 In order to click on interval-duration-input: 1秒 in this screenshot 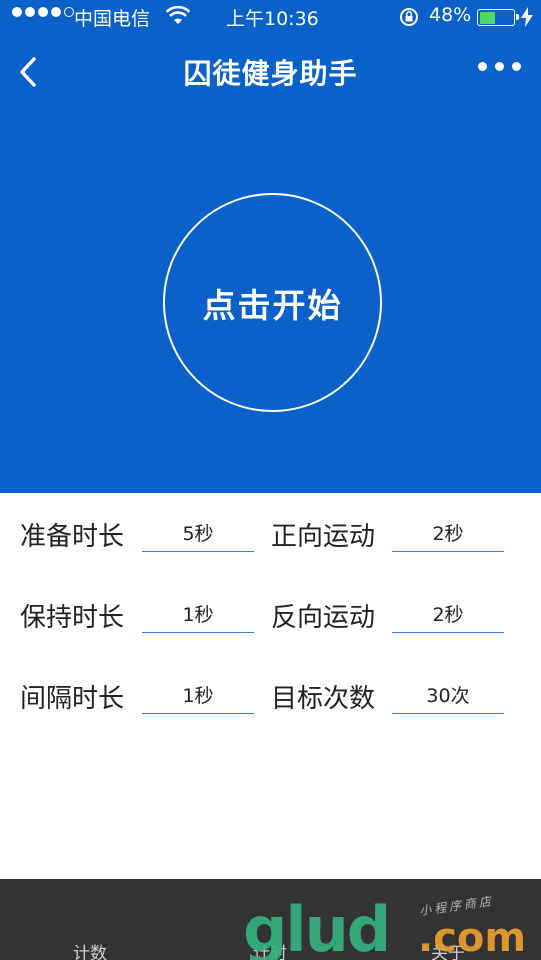, I will do `click(198, 696)`.